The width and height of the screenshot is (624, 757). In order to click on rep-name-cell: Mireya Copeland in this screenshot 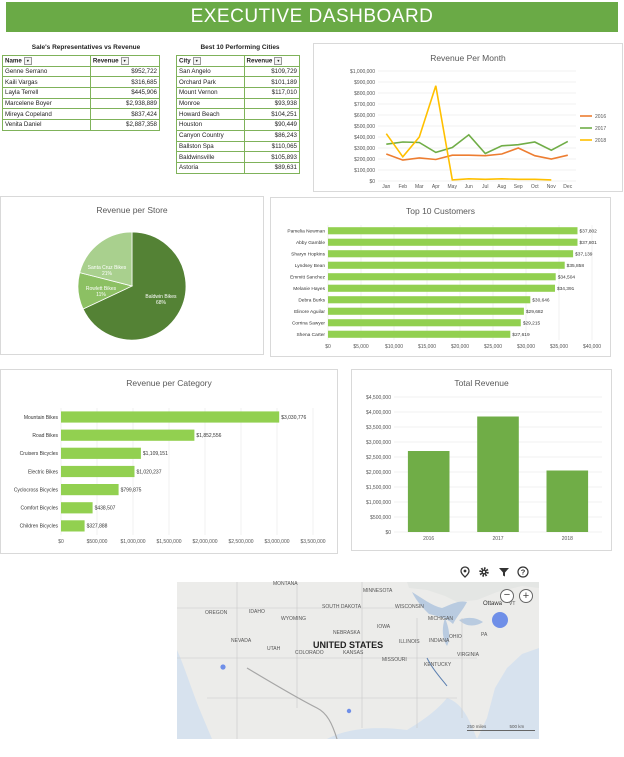, I will do `click(46, 114)`.